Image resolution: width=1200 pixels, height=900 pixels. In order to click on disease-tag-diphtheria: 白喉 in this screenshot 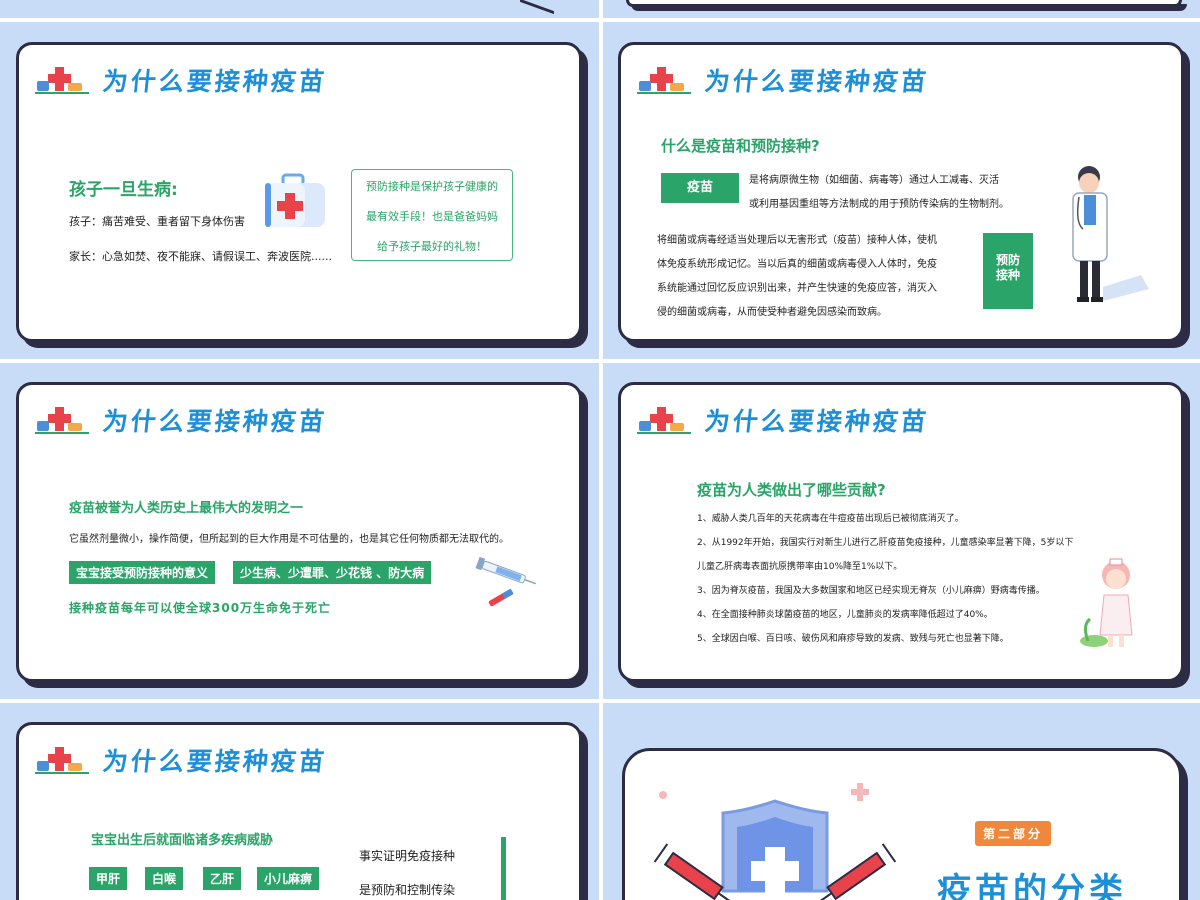, I will do `click(164, 878)`.